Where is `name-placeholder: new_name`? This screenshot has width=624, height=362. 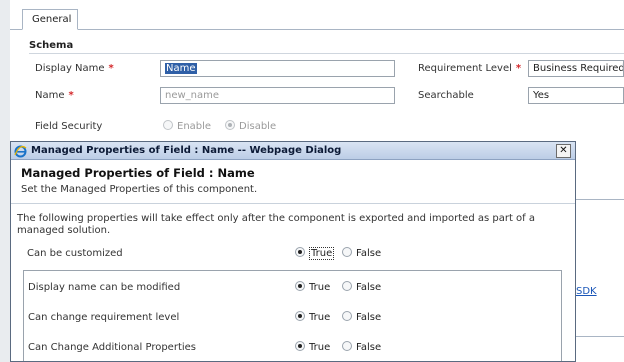
name-placeholder: new_name is located at coordinates (192, 95).